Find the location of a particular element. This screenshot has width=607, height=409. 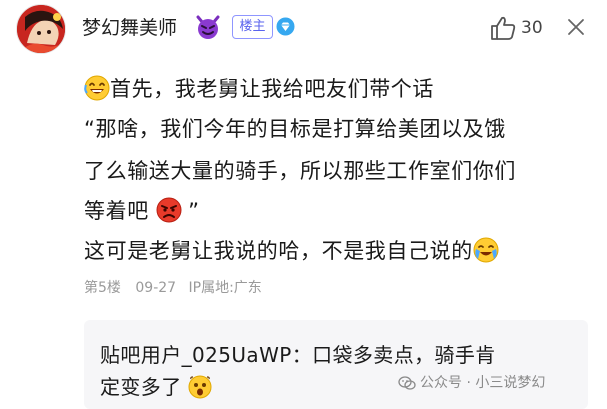

post-line-1-text: 首先，我老舅让我给吧友们带个话 is located at coordinates (272, 89).